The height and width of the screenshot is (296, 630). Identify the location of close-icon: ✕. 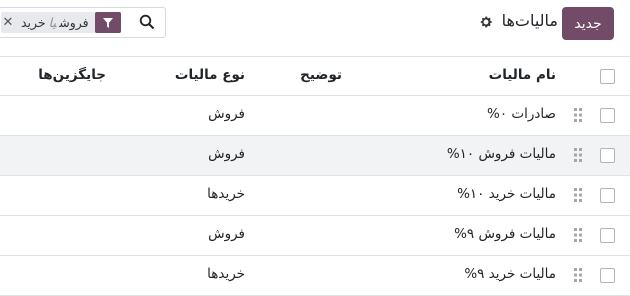
(8, 22).